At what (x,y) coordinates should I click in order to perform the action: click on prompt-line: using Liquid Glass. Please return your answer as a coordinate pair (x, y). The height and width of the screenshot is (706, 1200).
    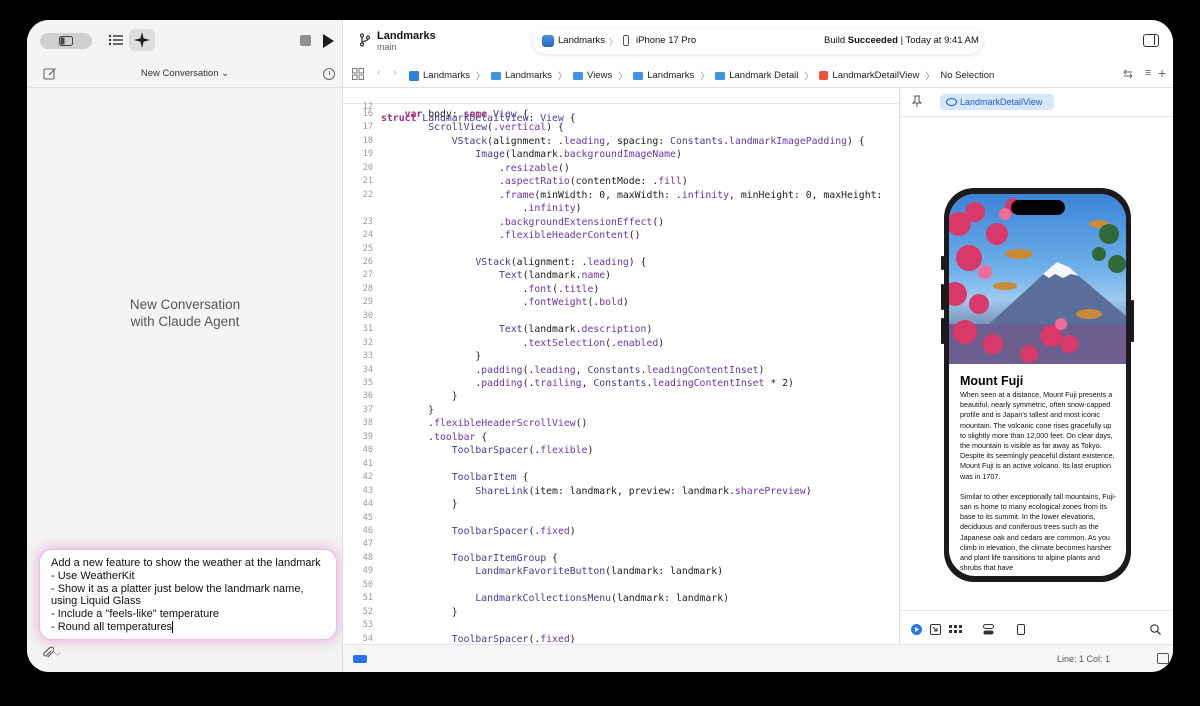
    Looking at the image, I should click on (96, 601).